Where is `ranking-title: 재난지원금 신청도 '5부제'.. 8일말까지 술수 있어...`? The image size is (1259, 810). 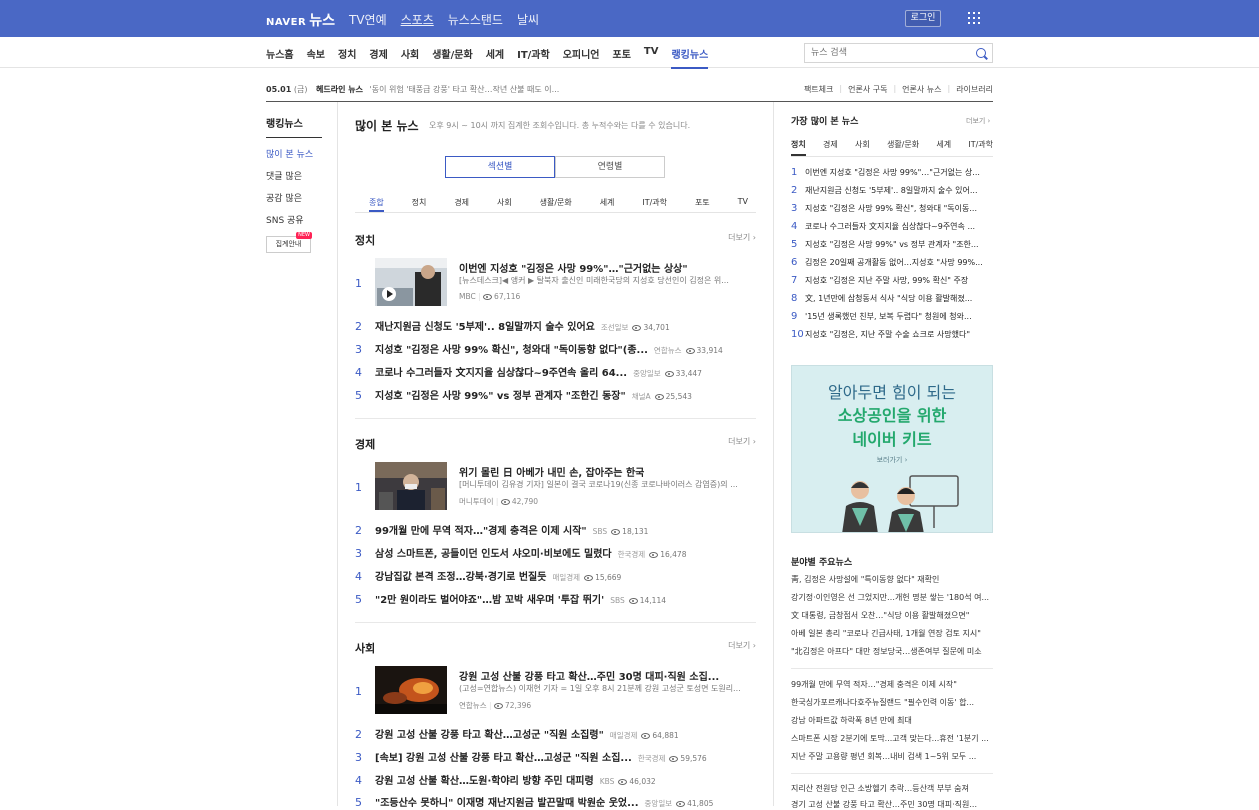
ranking-title: 재난지원금 신청도 '5부제'.. 8일말까지 술수 있어... is located at coordinates (891, 190).